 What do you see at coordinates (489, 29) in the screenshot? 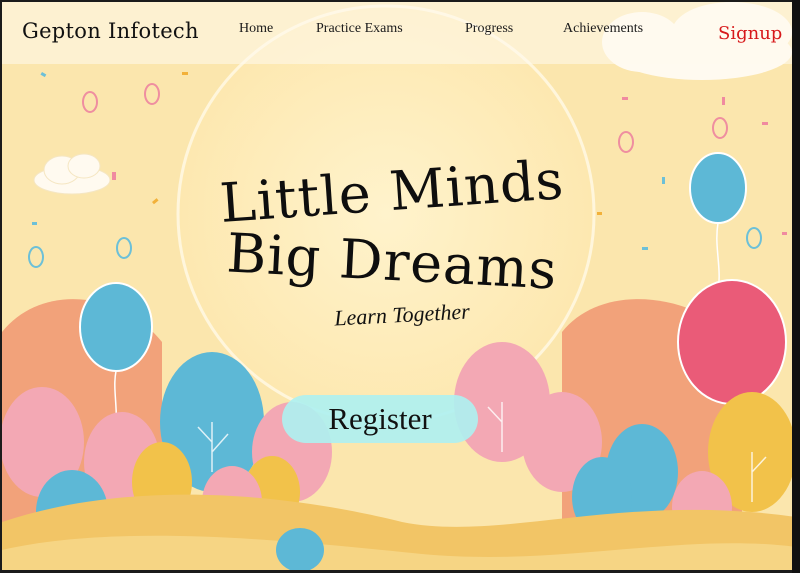
I see `nav-progress: Progress` at bounding box center [489, 29].